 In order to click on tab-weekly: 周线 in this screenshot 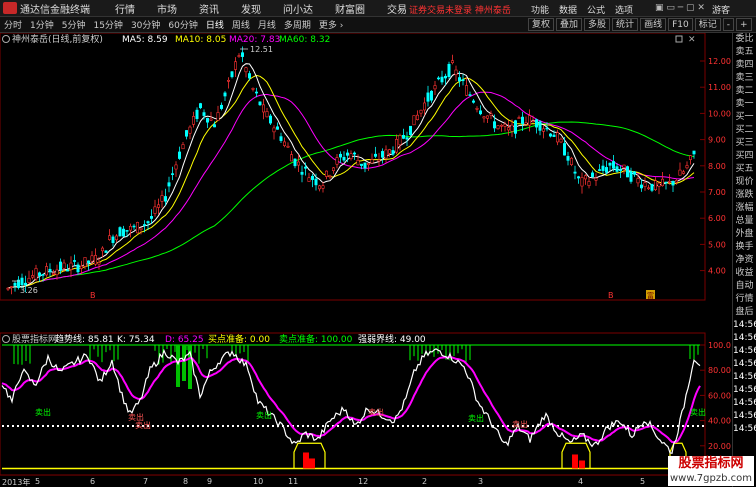, I will do `click(241, 24)`.